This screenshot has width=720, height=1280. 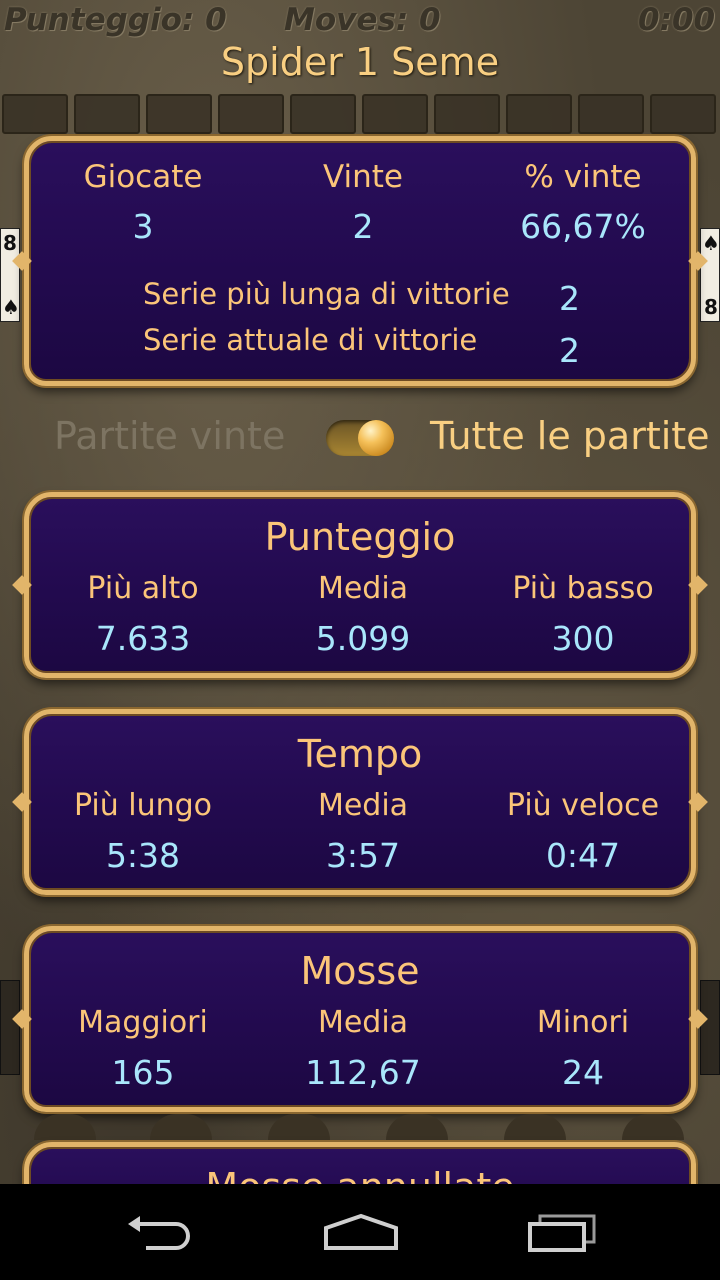 What do you see at coordinates (360, 62) in the screenshot?
I see `page-title: Spider 1 Seme` at bounding box center [360, 62].